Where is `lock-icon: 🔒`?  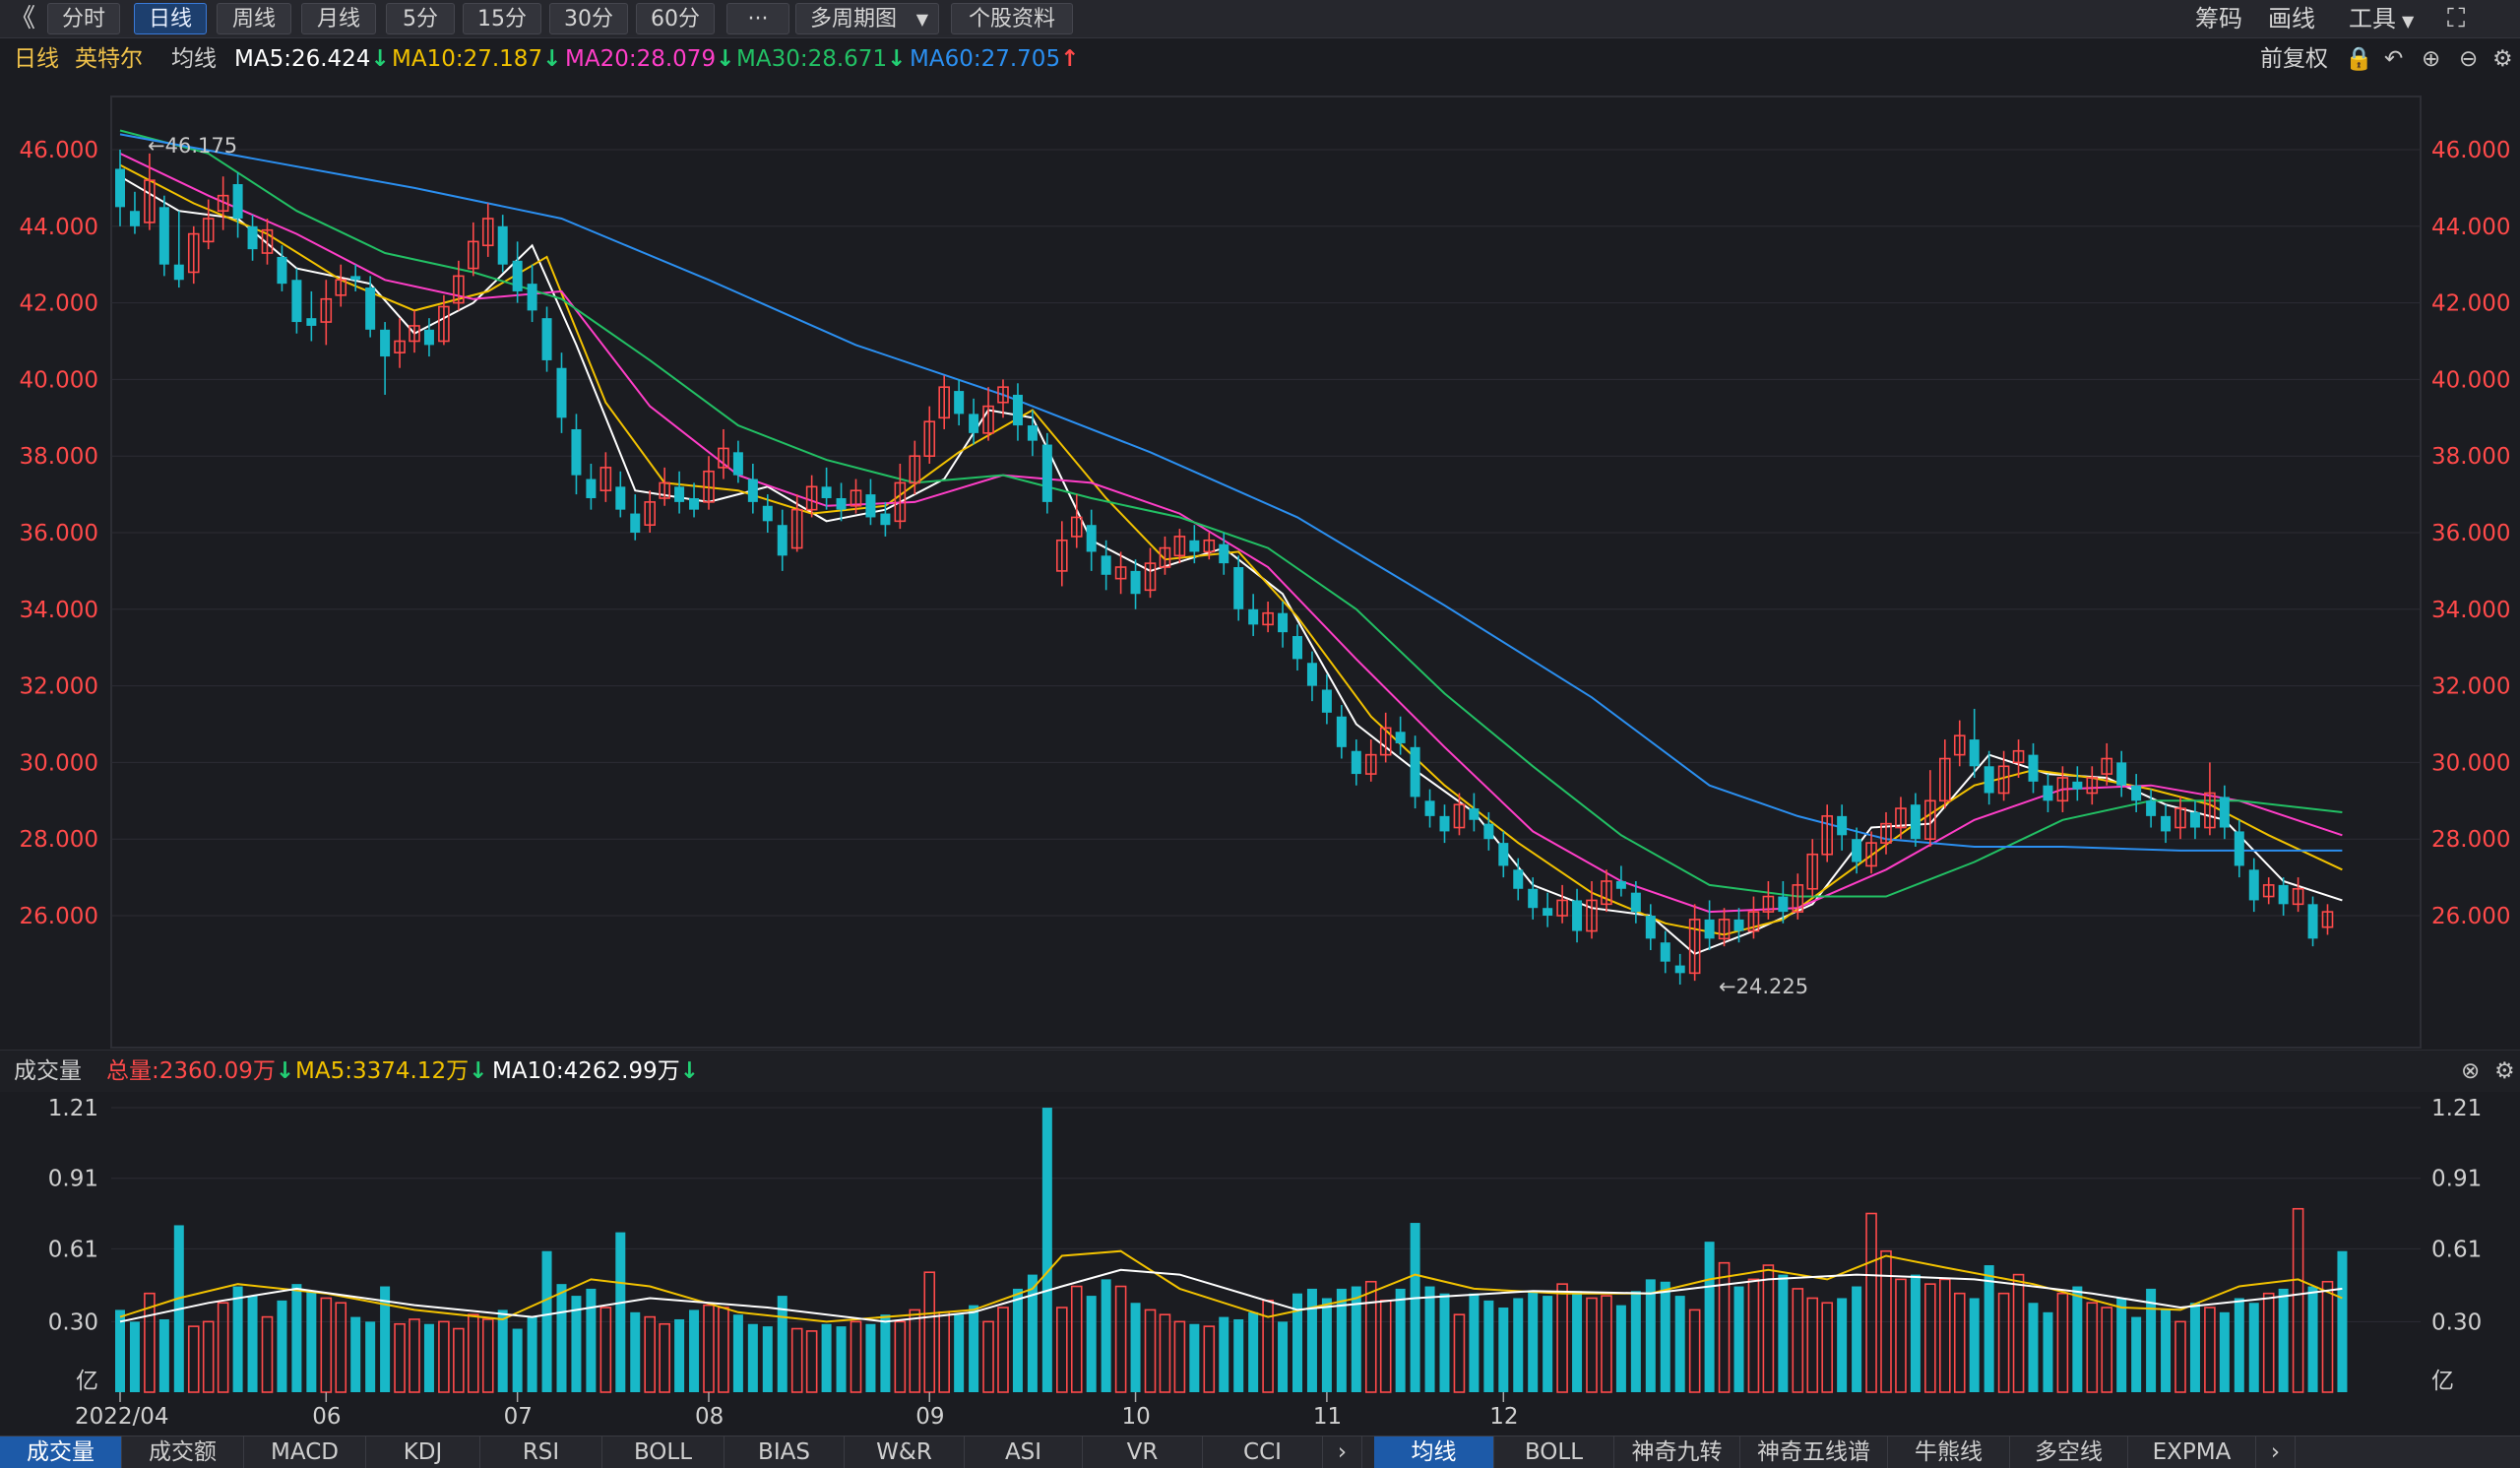 lock-icon: 🔒 is located at coordinates (2359, 59).